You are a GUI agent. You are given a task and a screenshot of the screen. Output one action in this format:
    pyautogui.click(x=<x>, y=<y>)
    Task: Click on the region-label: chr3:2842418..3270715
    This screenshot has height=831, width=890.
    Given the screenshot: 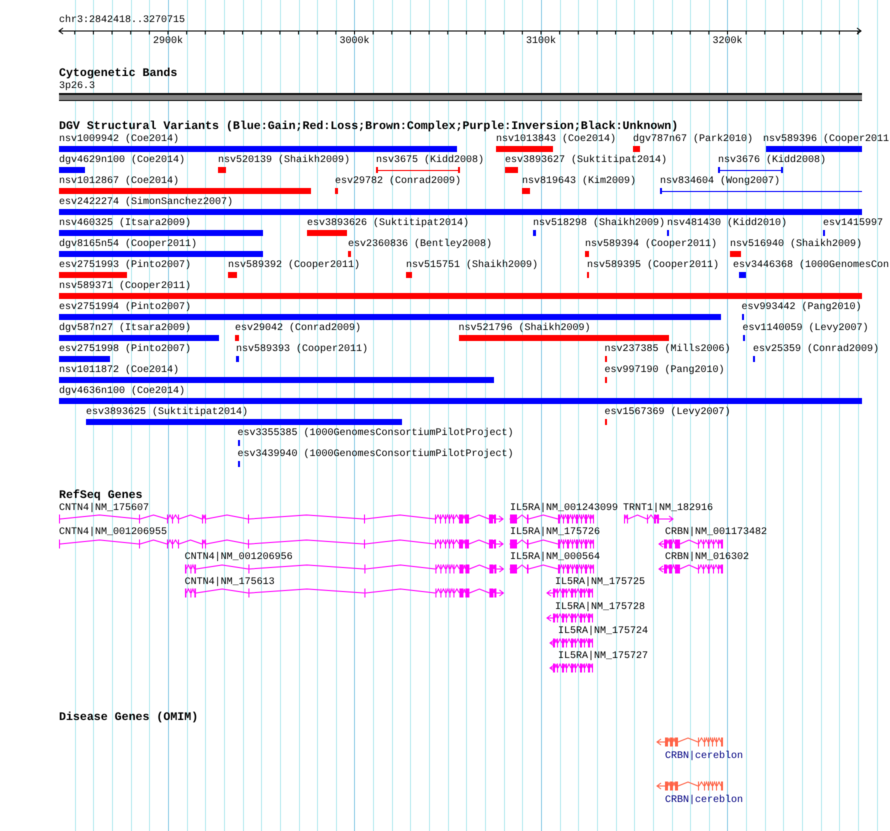 What is the action you would take?
    pyautogui.click(x=122, y=20)
    